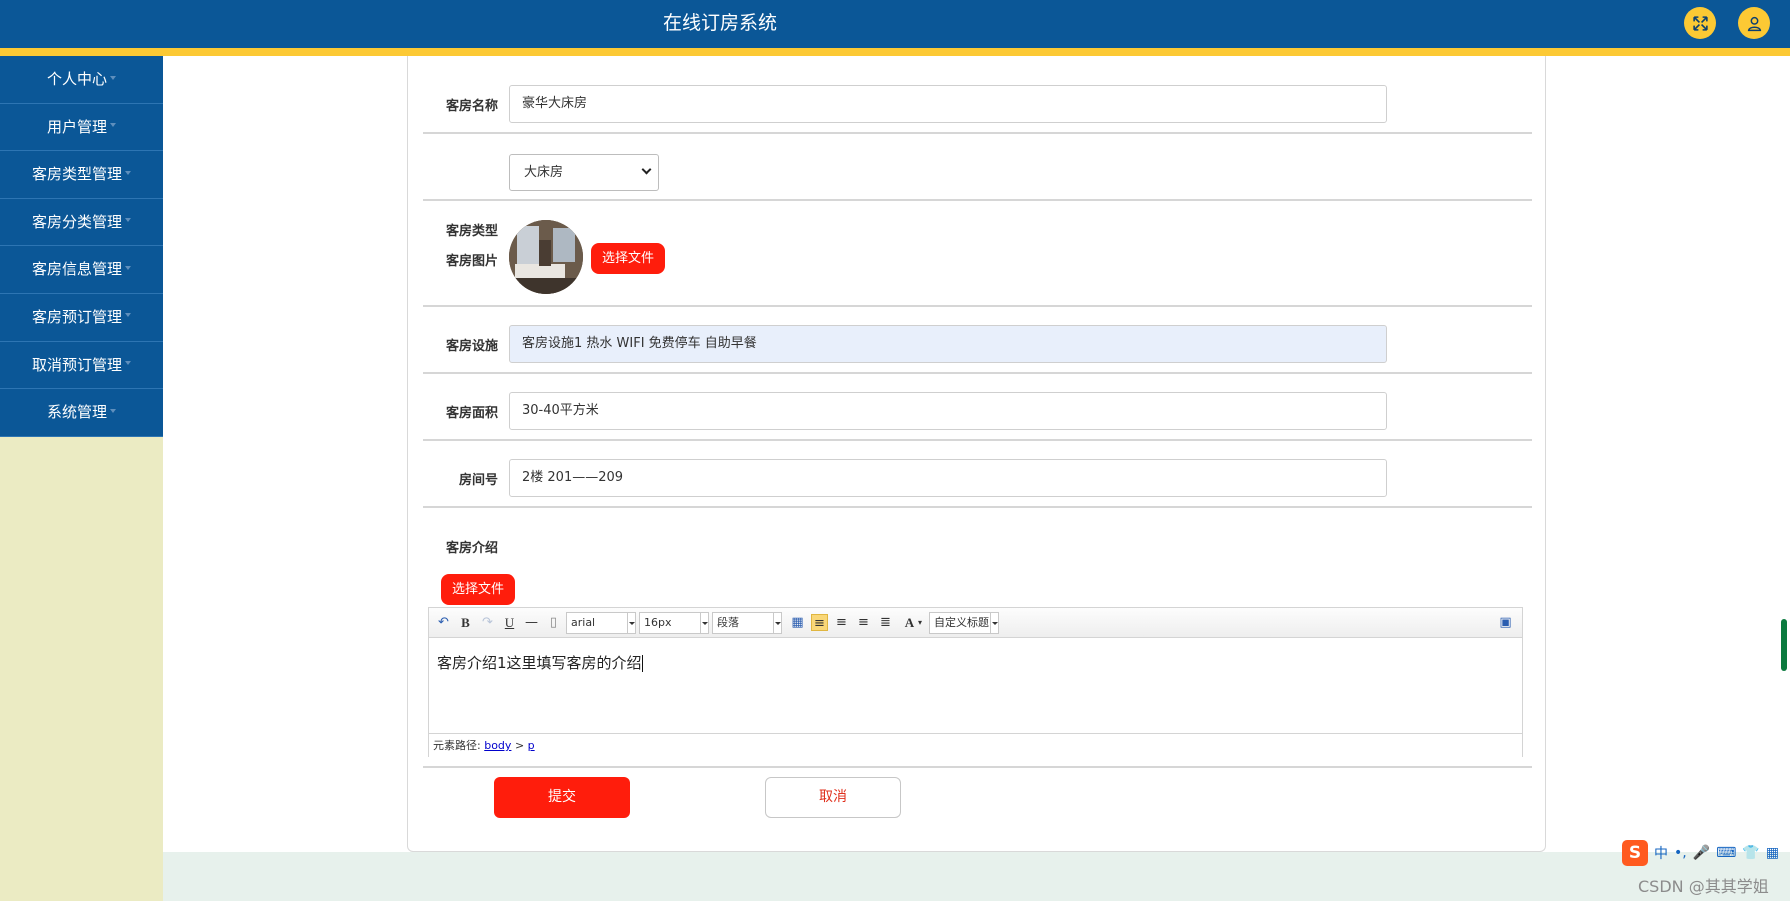 The height and width of the screenshot is (901, 1790). What do you see at coordinates (747, 623) in the screenshot?
I see `paragraph-select: 段落` at bounding box center [747, 623].